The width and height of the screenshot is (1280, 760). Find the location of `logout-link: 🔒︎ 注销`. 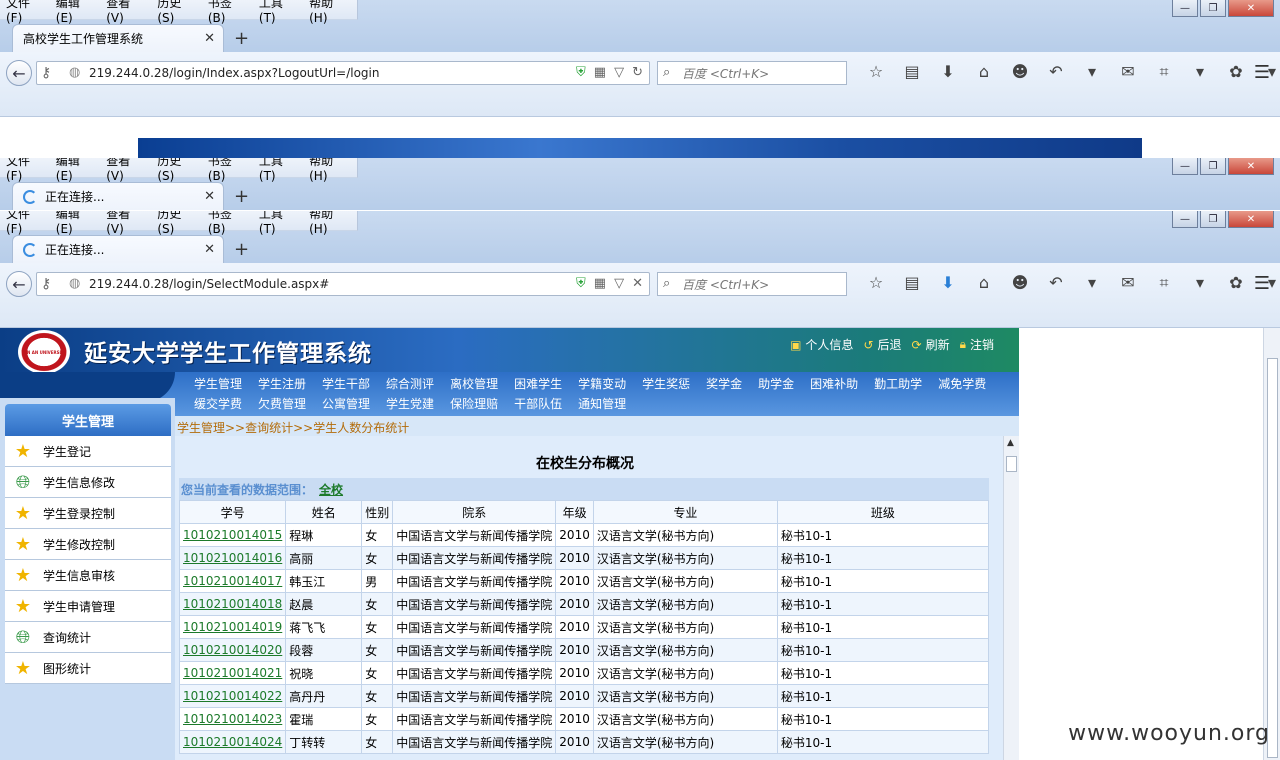

logout-link: 🔒︎ 注销 is located at coordinates (977, 344).